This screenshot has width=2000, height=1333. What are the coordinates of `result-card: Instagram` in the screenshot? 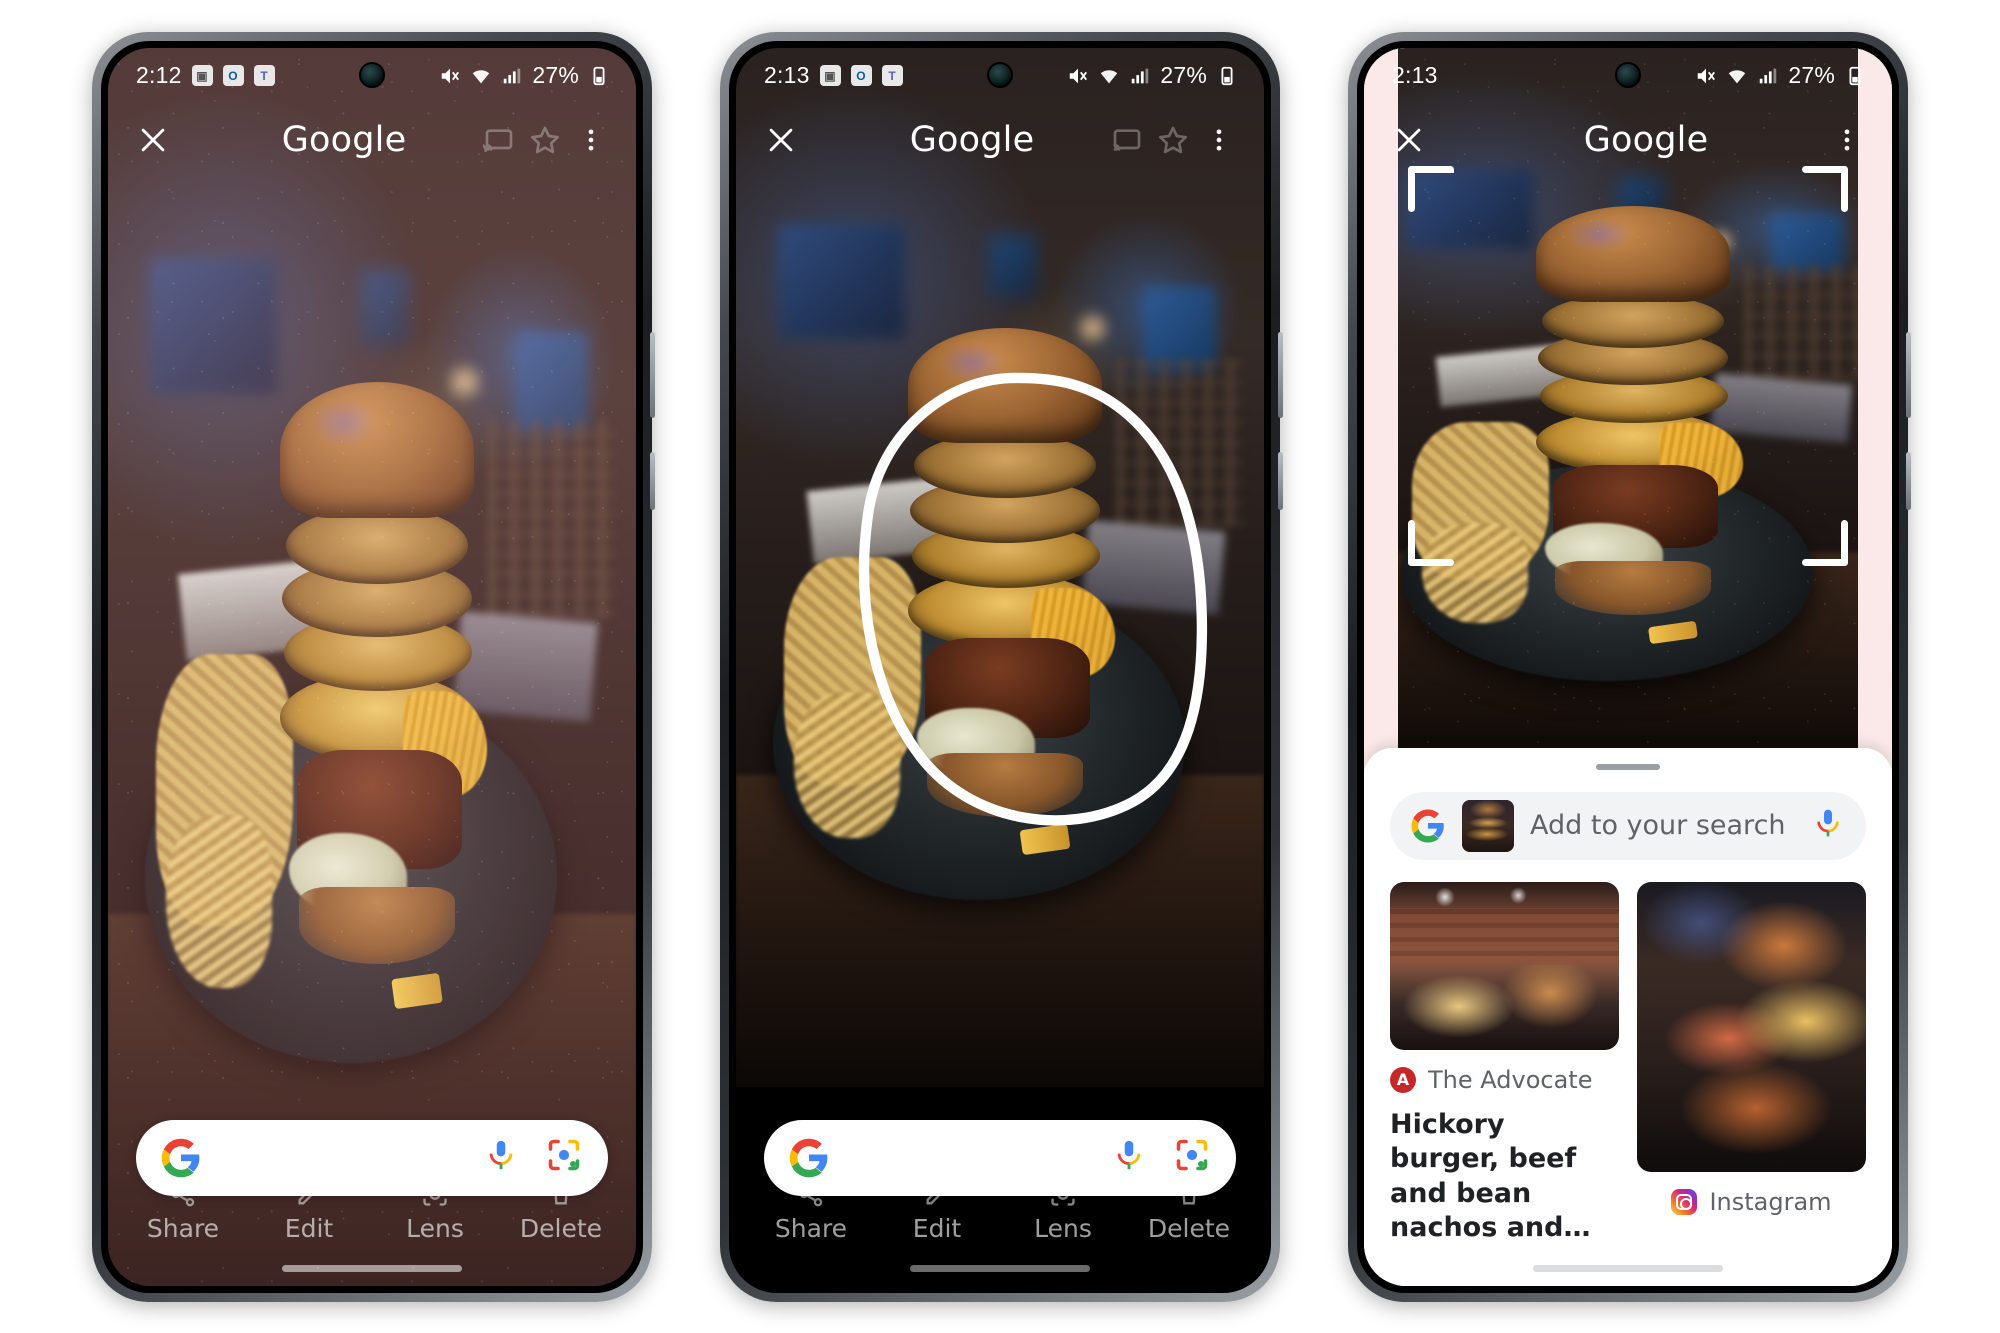 It's located at (1751, 1063).